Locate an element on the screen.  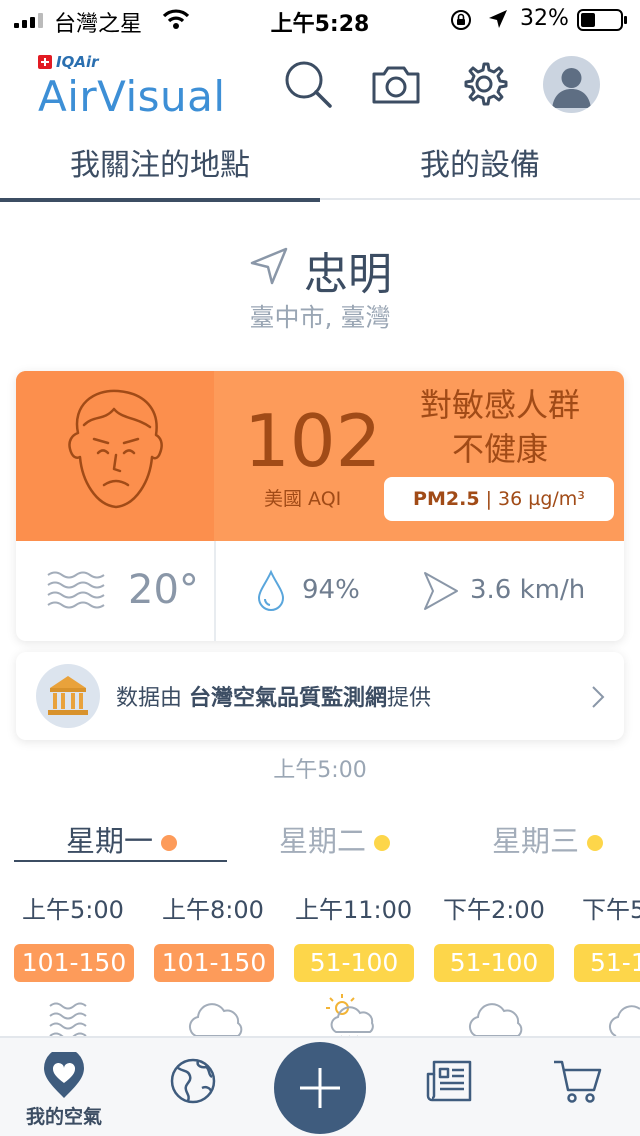
nav-shop is located at coordinates (575, 1087).